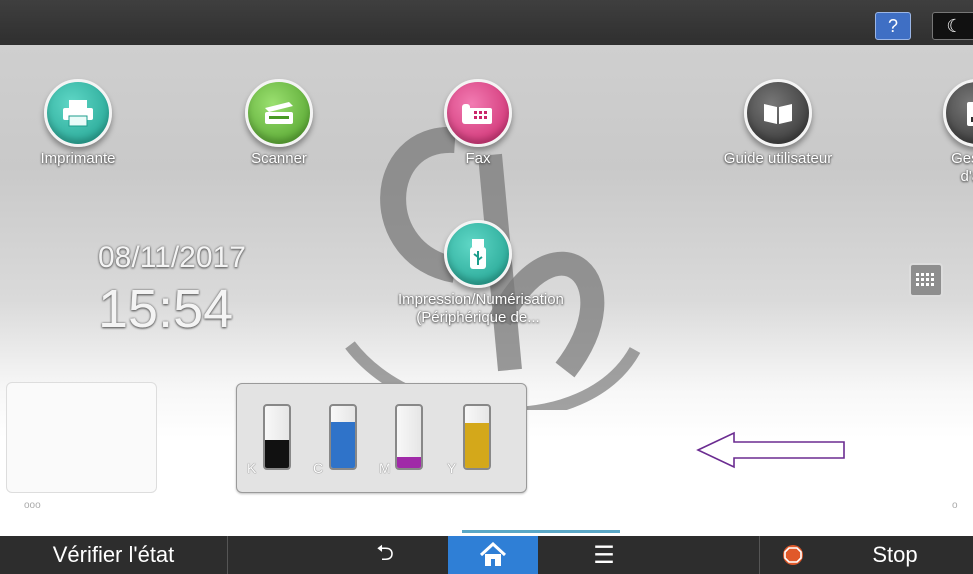 This screenshot has height=574, width=973. Describe the element at coordinates (958, 113) in the screenshot. I see `address-book-icon` at that location.